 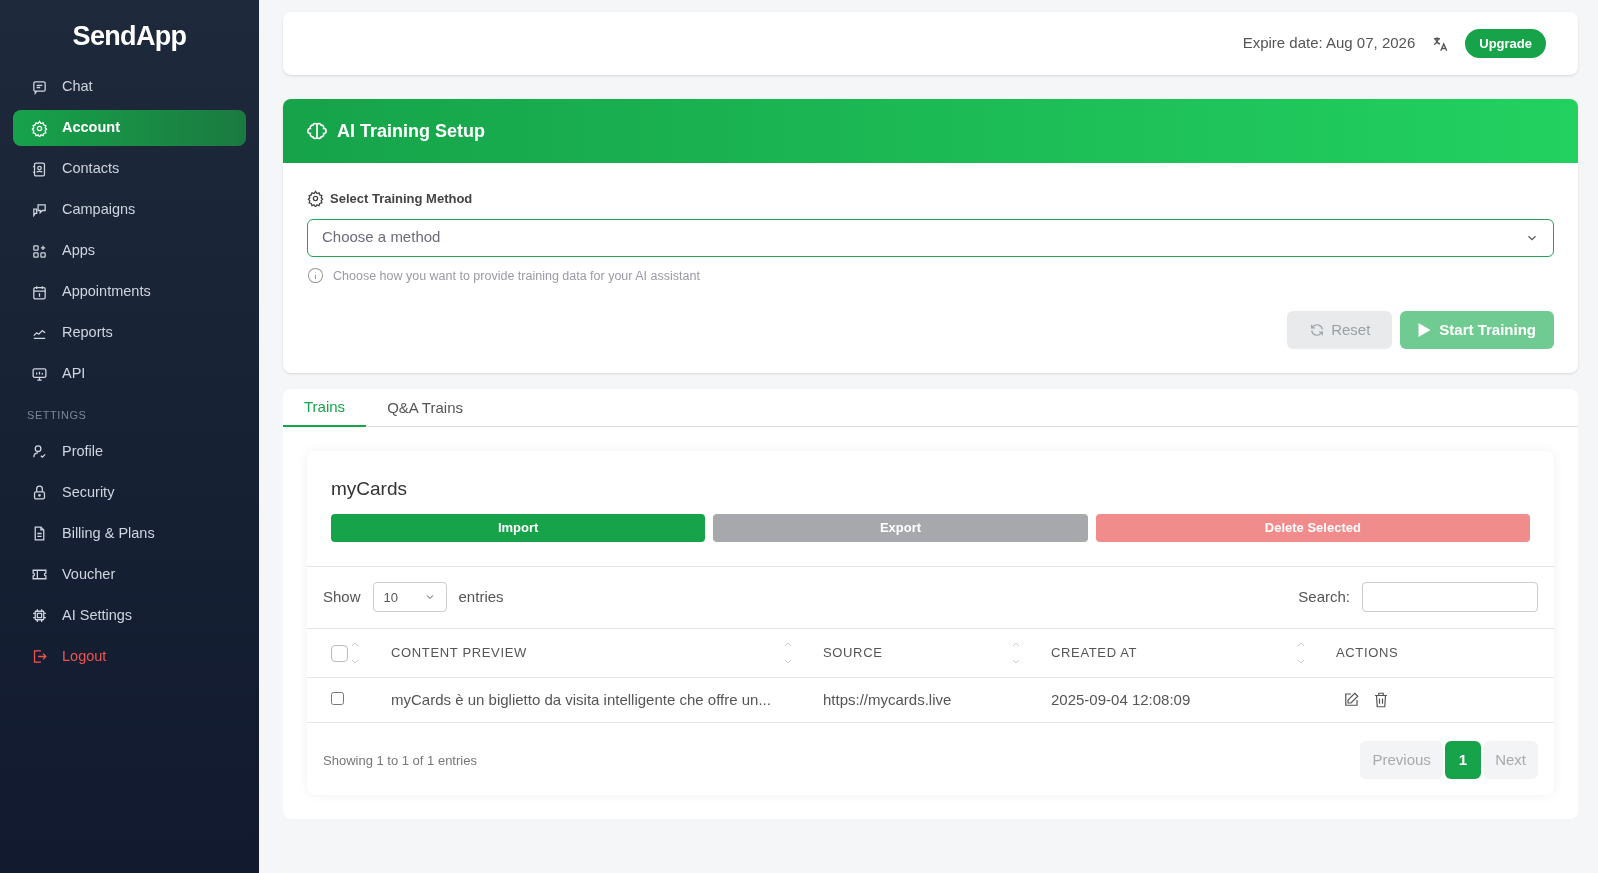 What do you see at coordinates (1425, 330) in the screenshot?
I see `play-icon` at bounding box center [1425, 330].